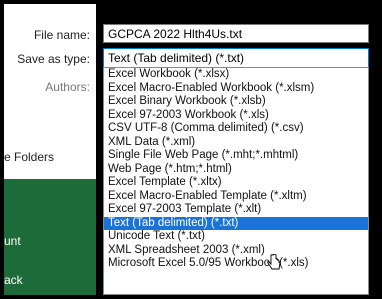  What do you see at coordinates (236, 197) in the screenshot?
I see `dropdown-option: Excel Macro-Enabled Template (*.xltm)` at bounding box center [236, 197].